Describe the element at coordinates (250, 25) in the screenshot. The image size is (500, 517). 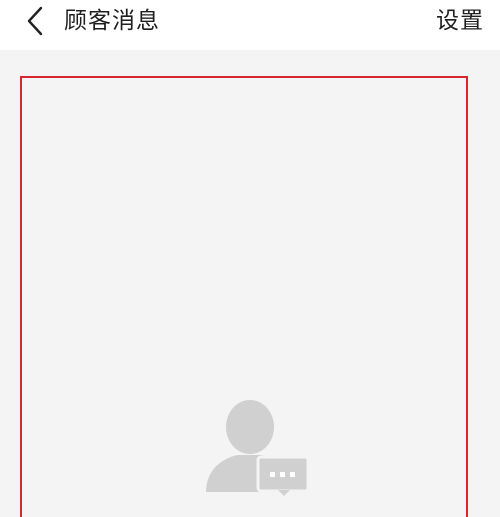
I see `top-bar: 顾客消息 设置` at that location.